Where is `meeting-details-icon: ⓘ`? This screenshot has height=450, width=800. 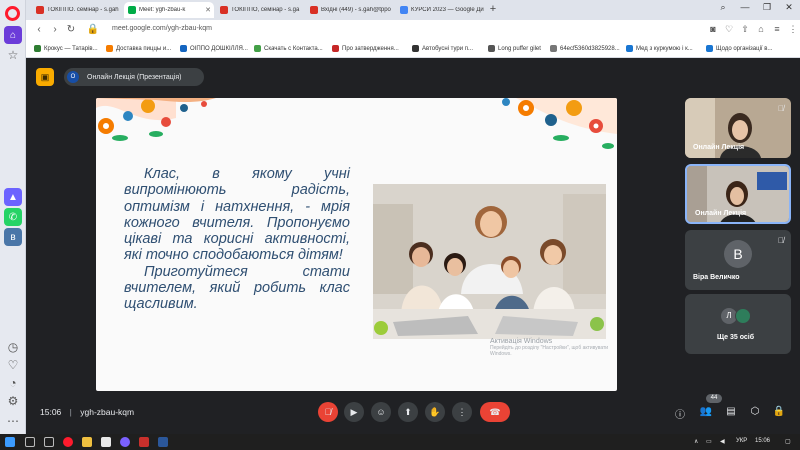 meeting-details-icon: ⓘ is located at coordinates (680, 413).